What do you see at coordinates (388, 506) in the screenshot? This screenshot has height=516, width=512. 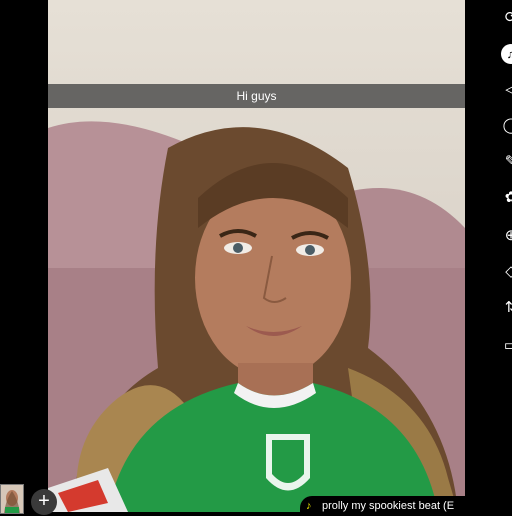 I see `sound-label: prolly my spookiest beat (E` at bounding box center [388, 506].